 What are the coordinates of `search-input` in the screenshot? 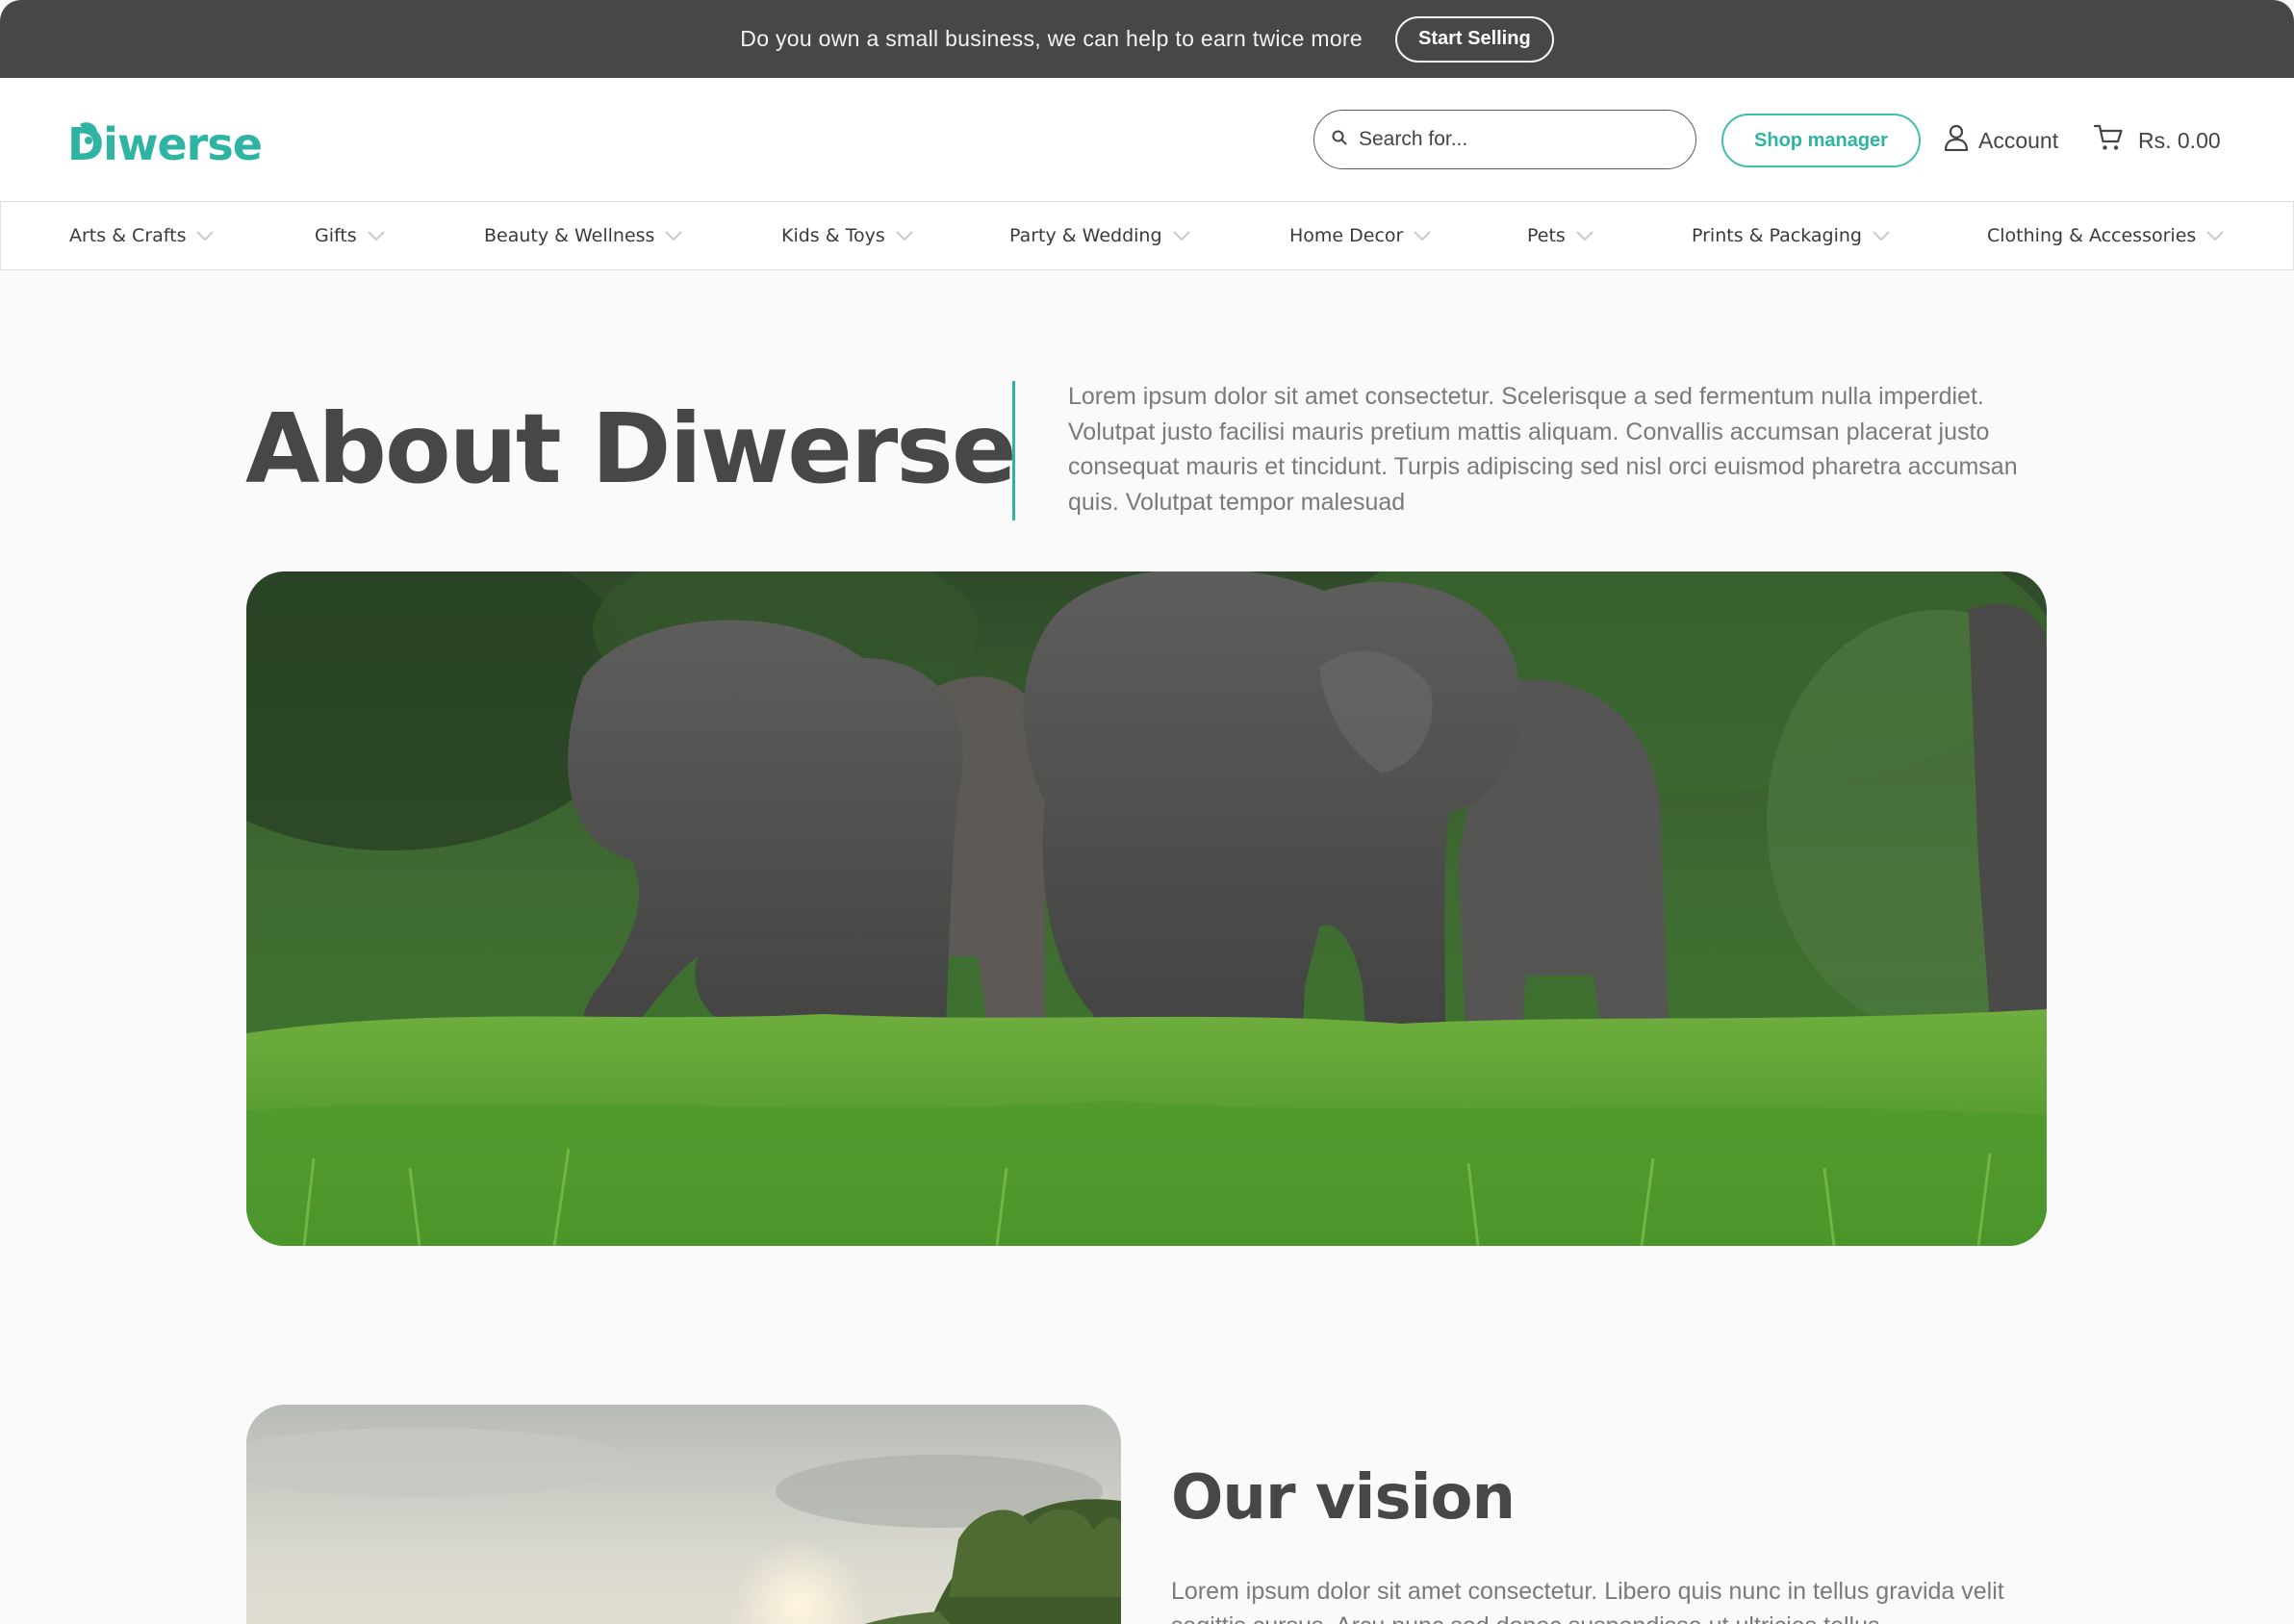 It's located at (1513, 139).